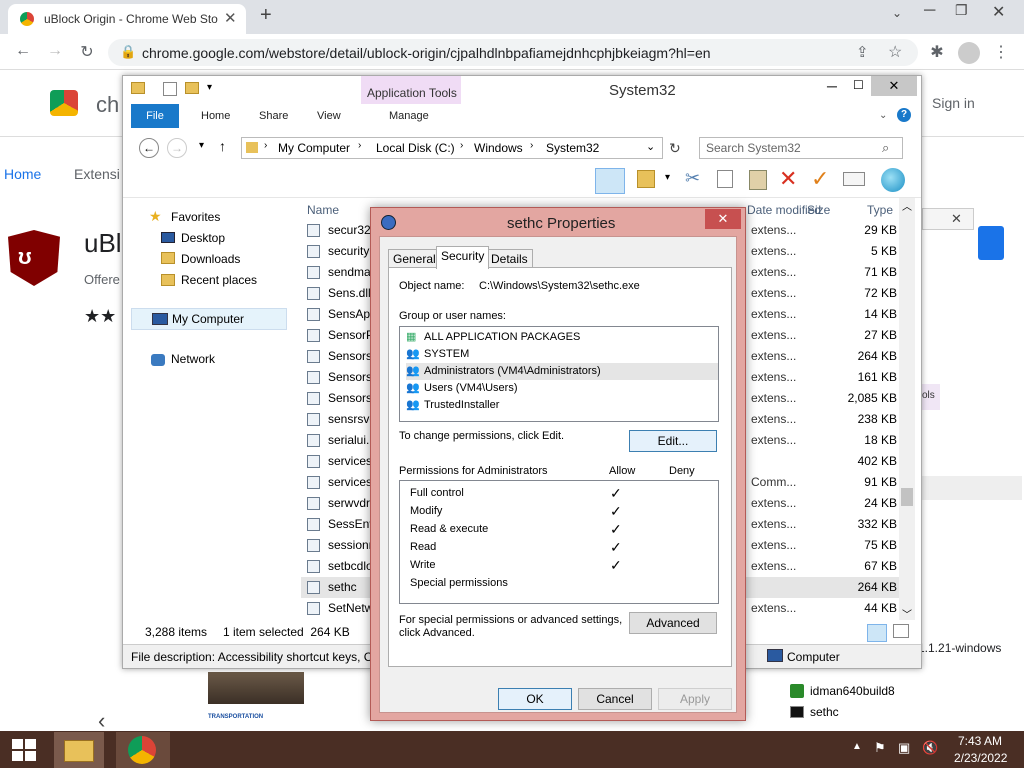 This screenshot has width=1024, height=768. Describe the element at coordinates (230, 18) in the screenshot. I see `tab-close-icon: ✕` at that location.